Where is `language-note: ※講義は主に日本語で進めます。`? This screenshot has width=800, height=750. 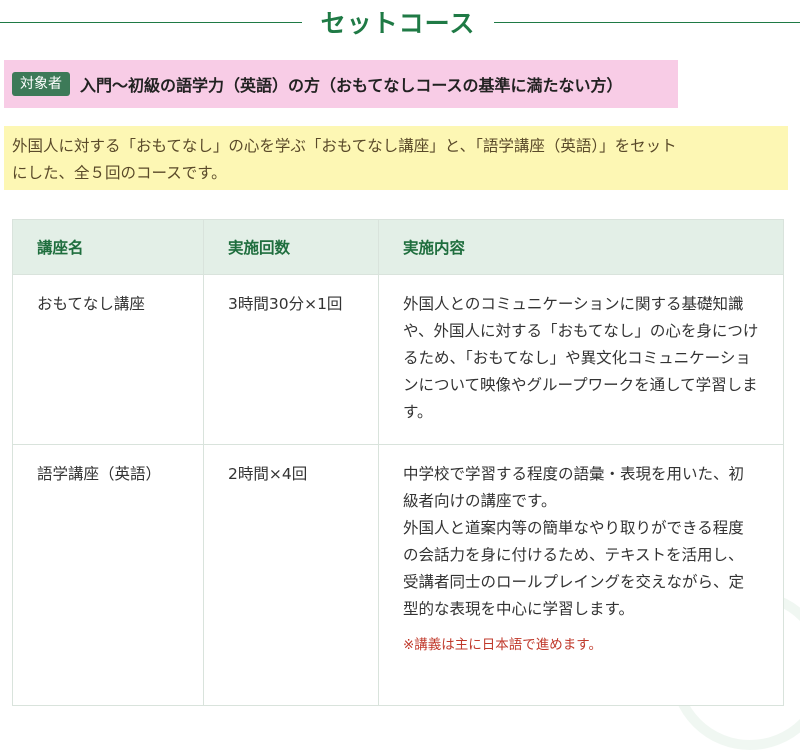
language-note: ※講義は主に日本語で進めます。 is located at coordinates (502, 645).